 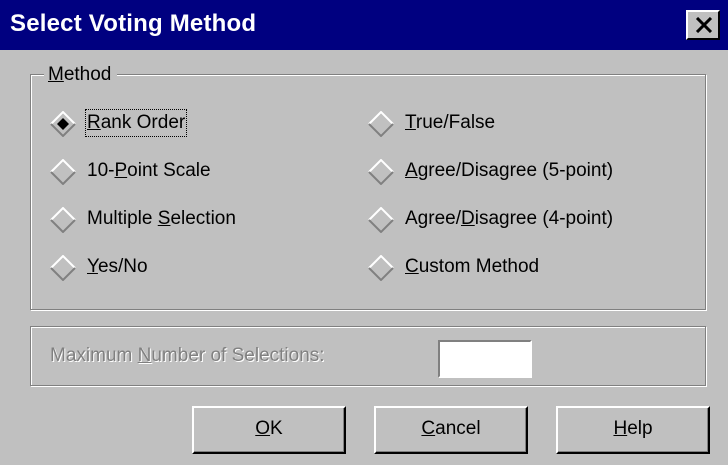 I want to click on dialog-title: Select Voting Method, so click(x=133, y=23).